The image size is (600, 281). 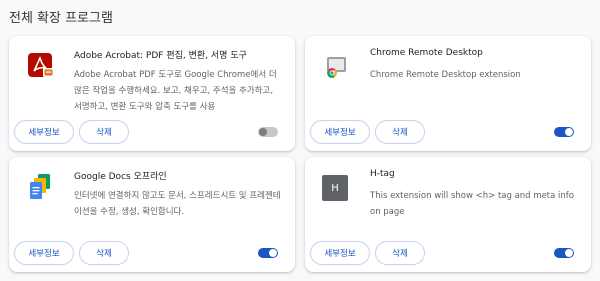 I want to click on page-title: 전체 확장 프로그램, so click(x=61, y=18).